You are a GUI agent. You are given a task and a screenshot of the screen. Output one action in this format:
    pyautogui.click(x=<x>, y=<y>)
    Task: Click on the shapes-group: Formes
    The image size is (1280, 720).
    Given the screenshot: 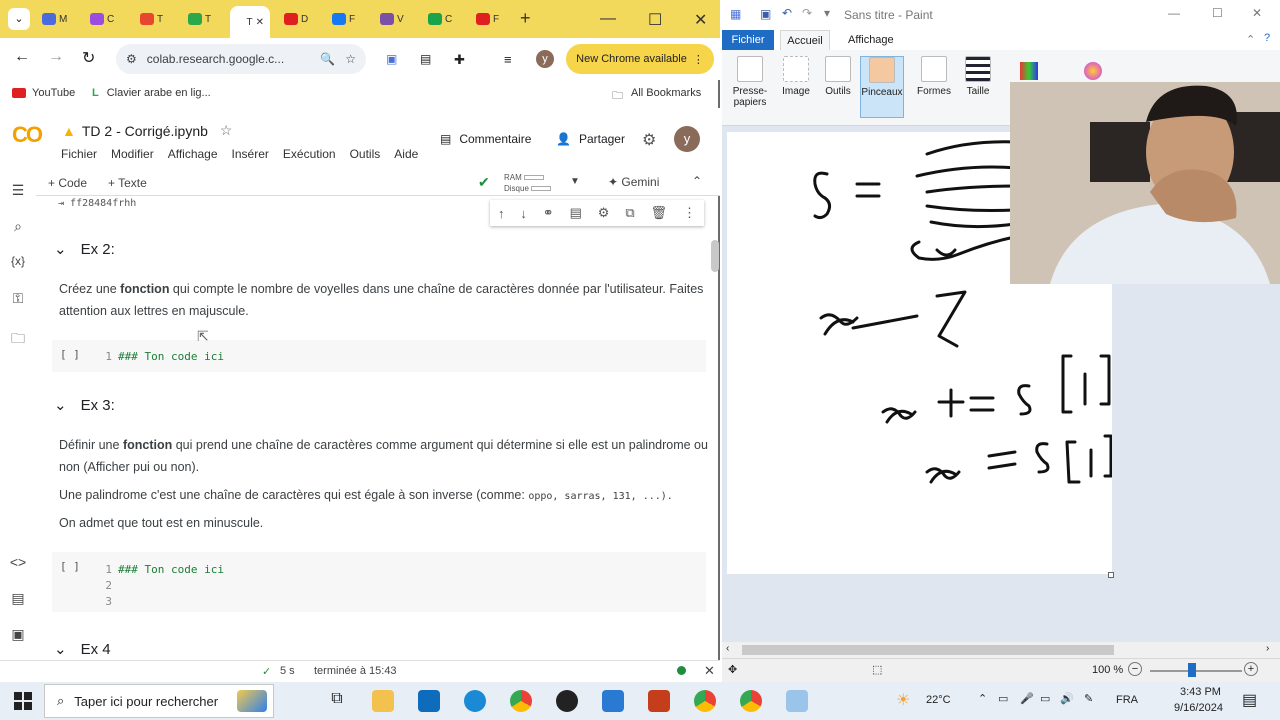 What is the action you would take?
    pyautogui.click(x=934, y=76)
    